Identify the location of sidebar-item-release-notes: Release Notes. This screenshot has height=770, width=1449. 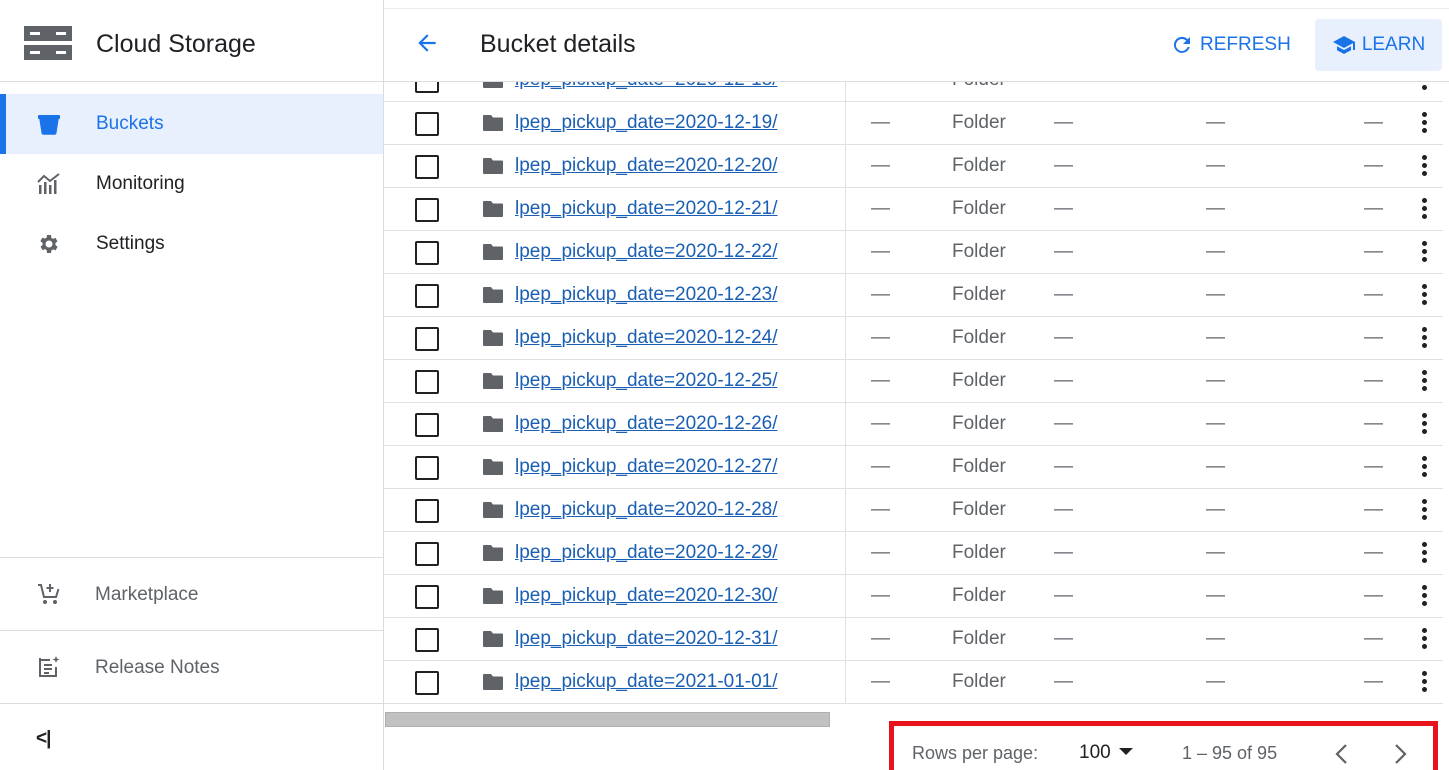
(191, 667).